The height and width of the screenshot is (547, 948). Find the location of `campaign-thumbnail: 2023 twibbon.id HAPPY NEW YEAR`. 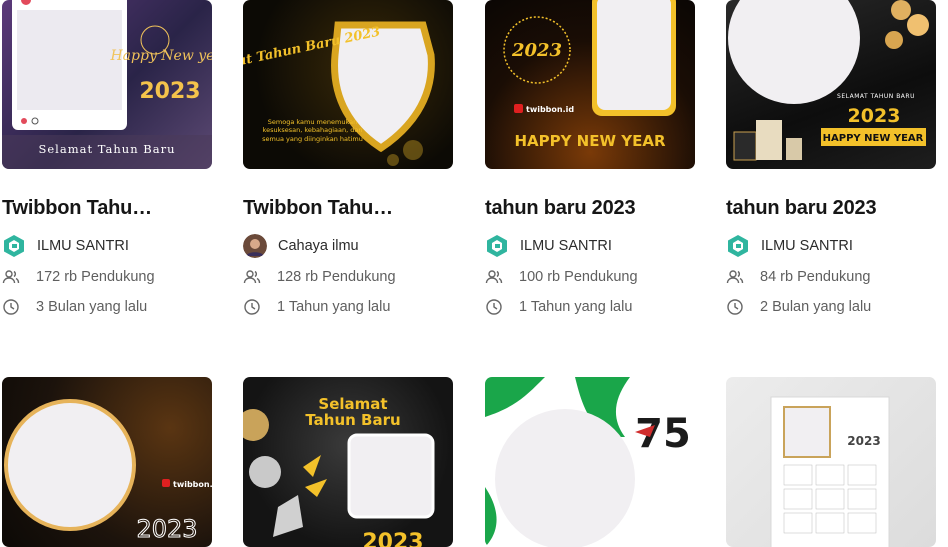

campaign-thumbnail: 2023 twibbon.id HAPPY NEW YEAR is located at coordinates (590, 84).